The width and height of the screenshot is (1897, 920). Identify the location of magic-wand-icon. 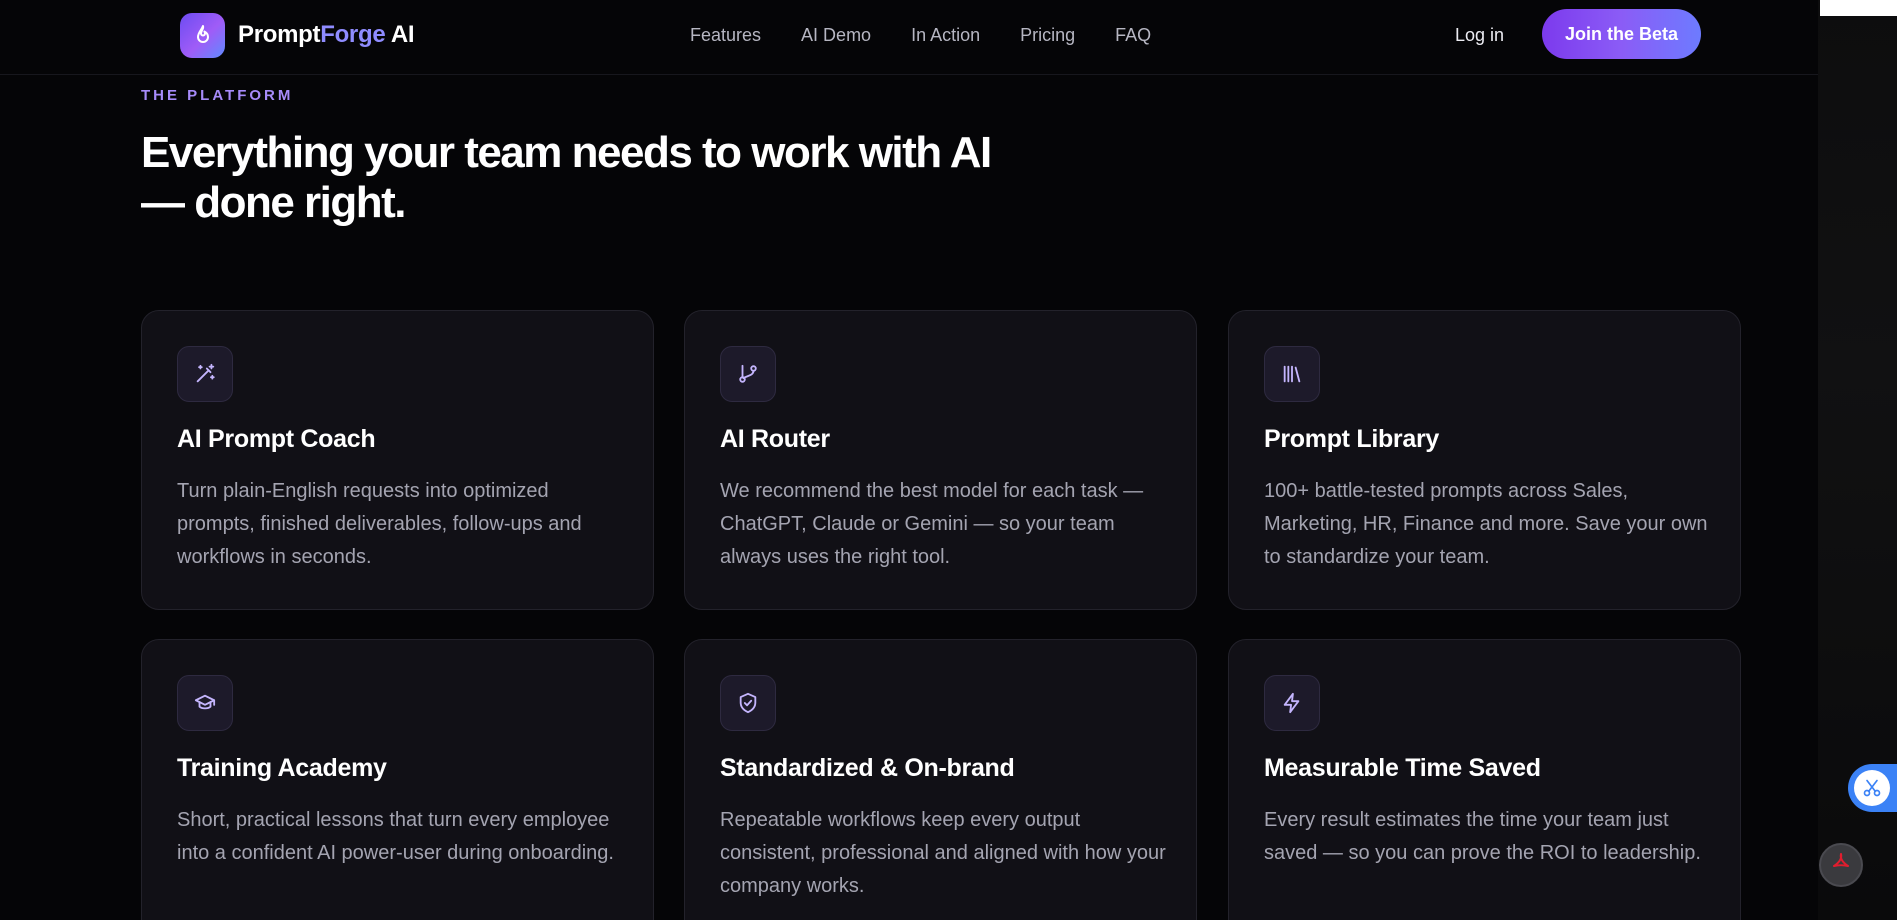
(205, 374).